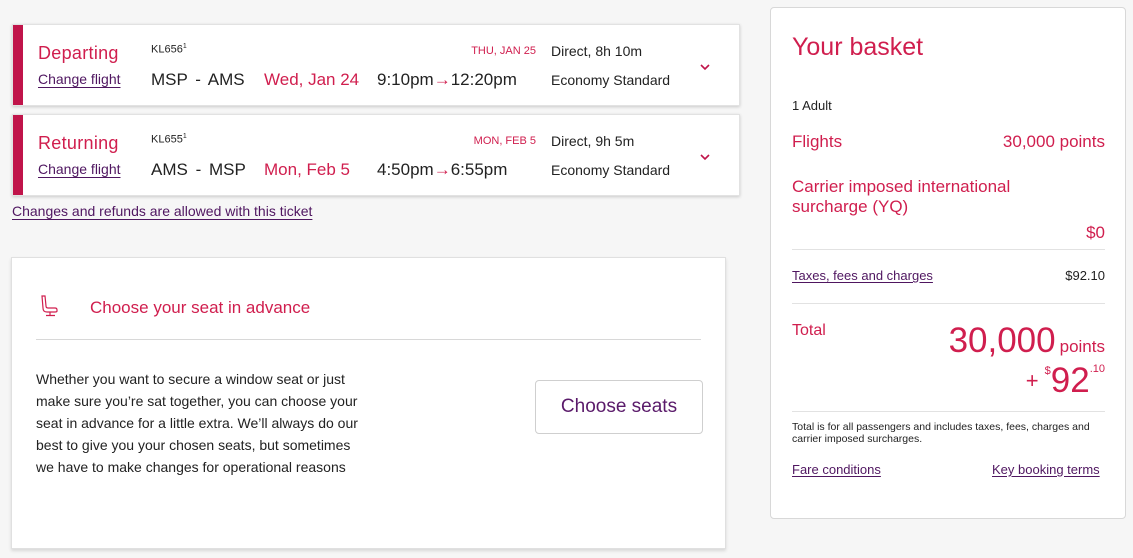 The width and height of the screenshot is (1133, 558). I want to click on flight-duration: Direct, 8h 10m, so click(597, 51).